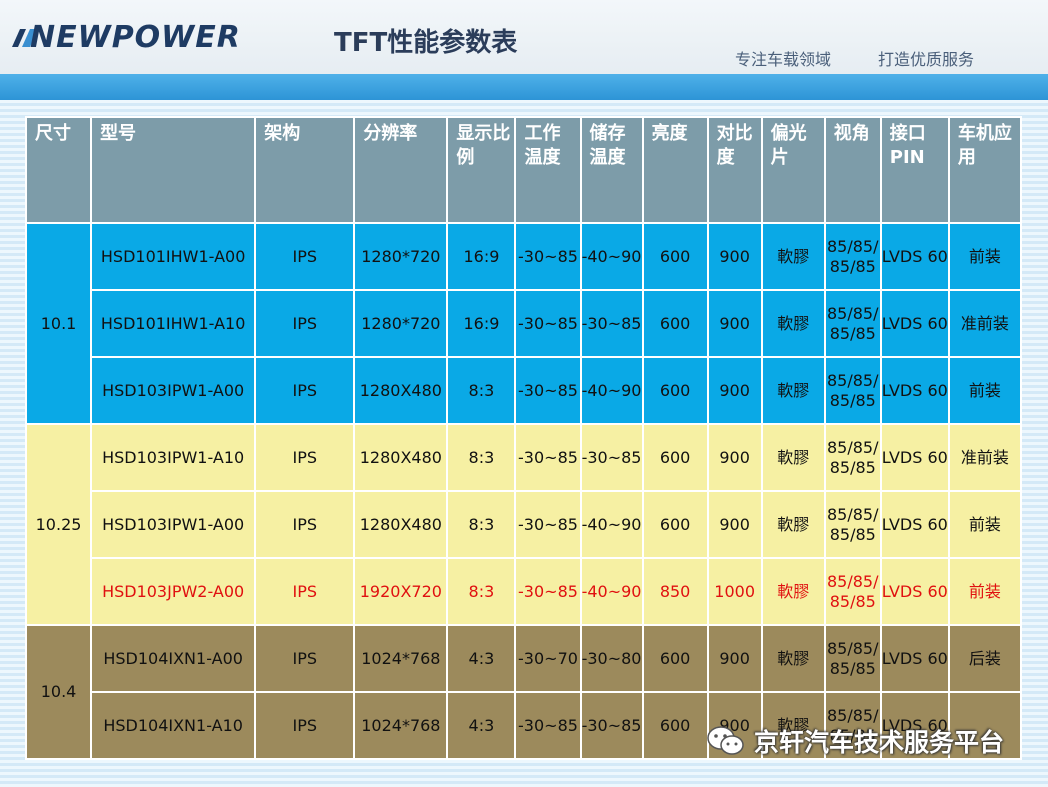 The height and width of the screenshot is (787, 1048). I want to click on application-cell: 后装, so click(985, 658).